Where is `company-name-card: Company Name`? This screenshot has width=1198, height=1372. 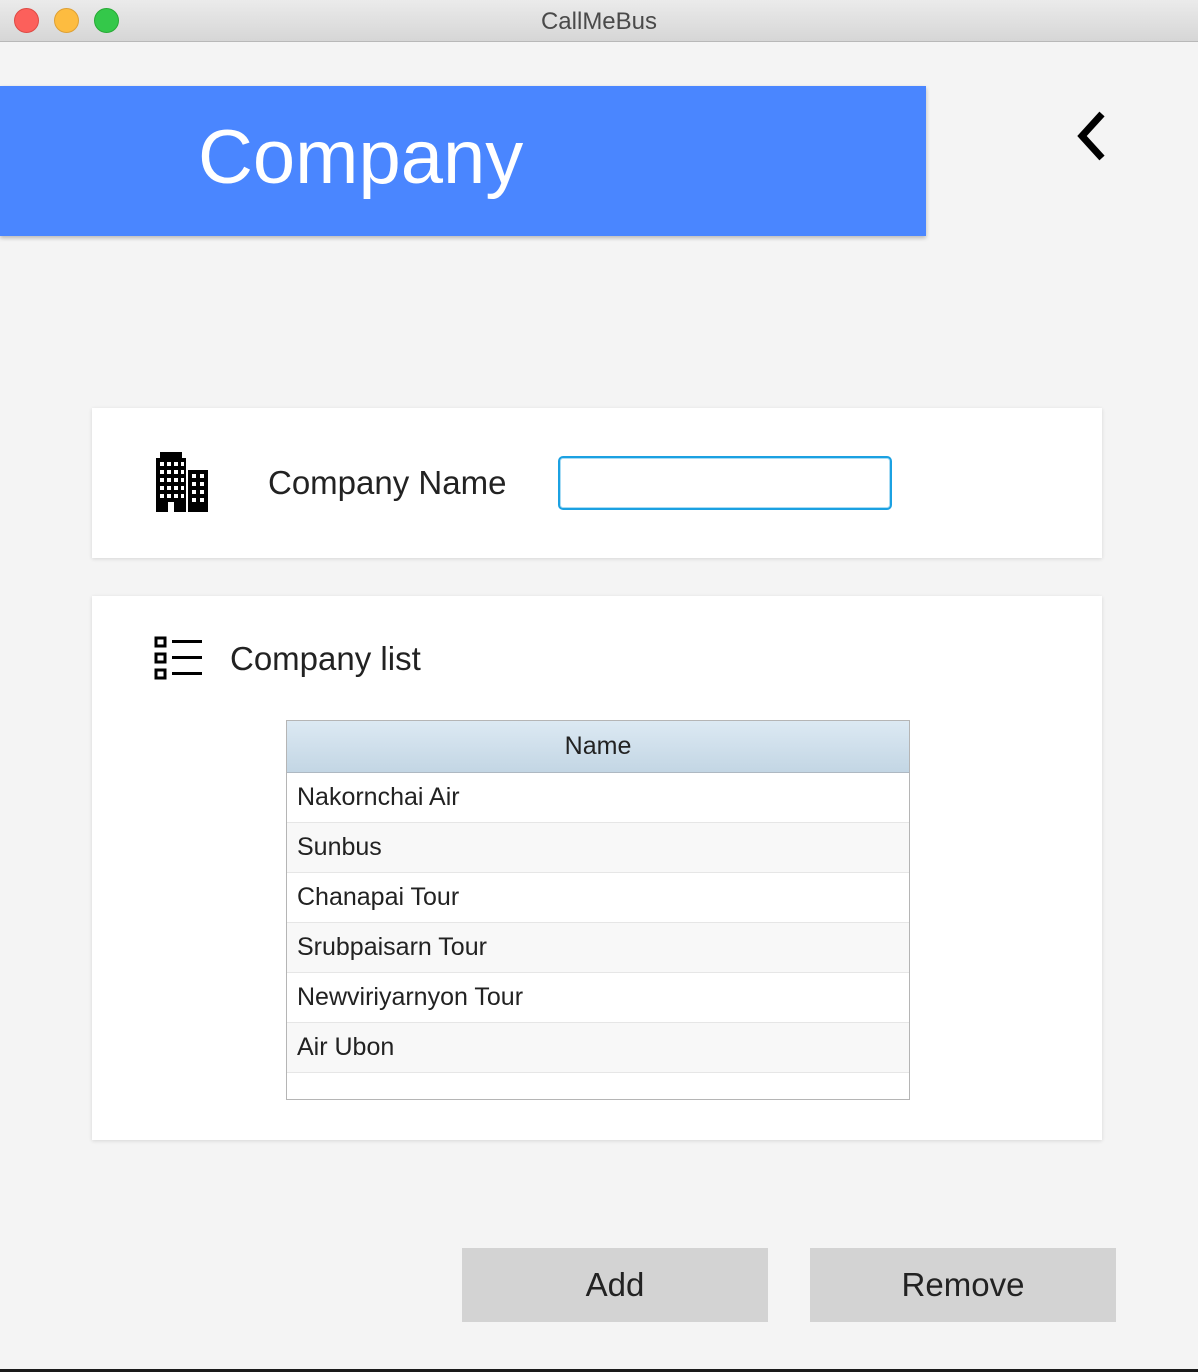
company-name-card: Company Name is located at coordinates (597, 483).